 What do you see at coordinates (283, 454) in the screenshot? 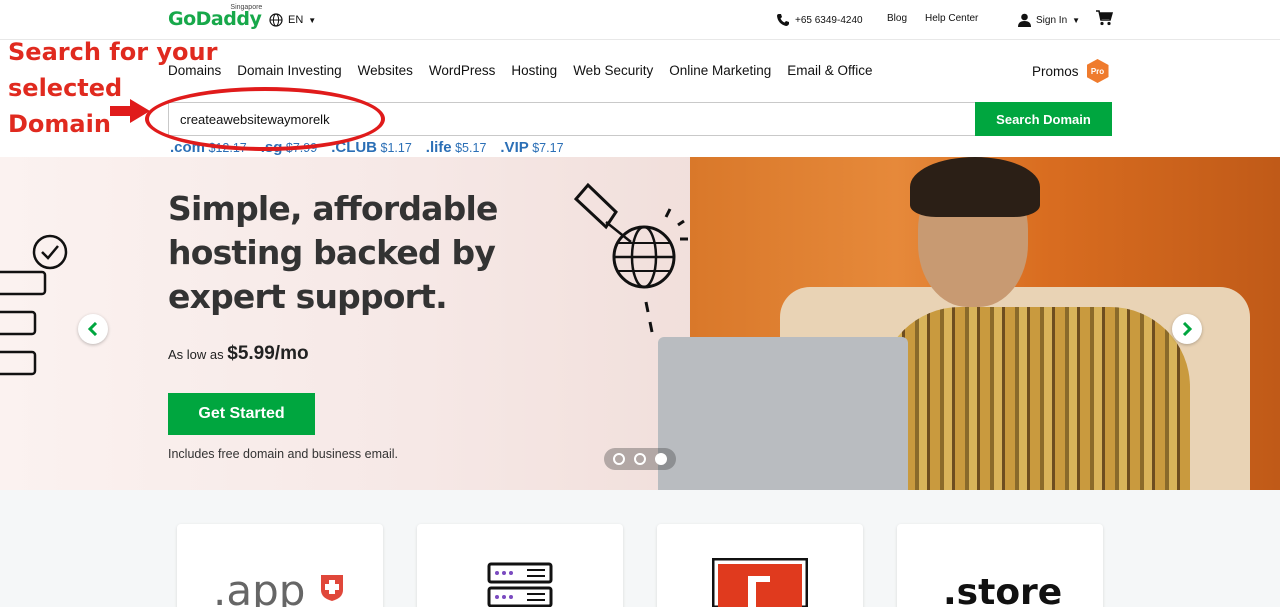
I see `hero-note: Includes free domain and business email.` at bounding box center [283, 454].